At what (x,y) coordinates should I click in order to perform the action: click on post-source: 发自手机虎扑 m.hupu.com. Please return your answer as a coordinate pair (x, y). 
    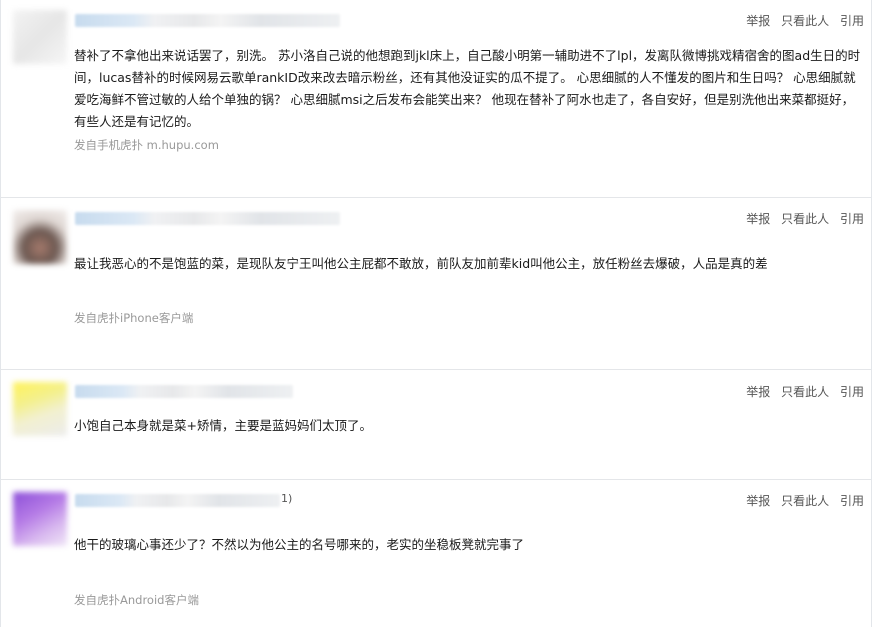
    Looking at the image, I should click on (146, 145).